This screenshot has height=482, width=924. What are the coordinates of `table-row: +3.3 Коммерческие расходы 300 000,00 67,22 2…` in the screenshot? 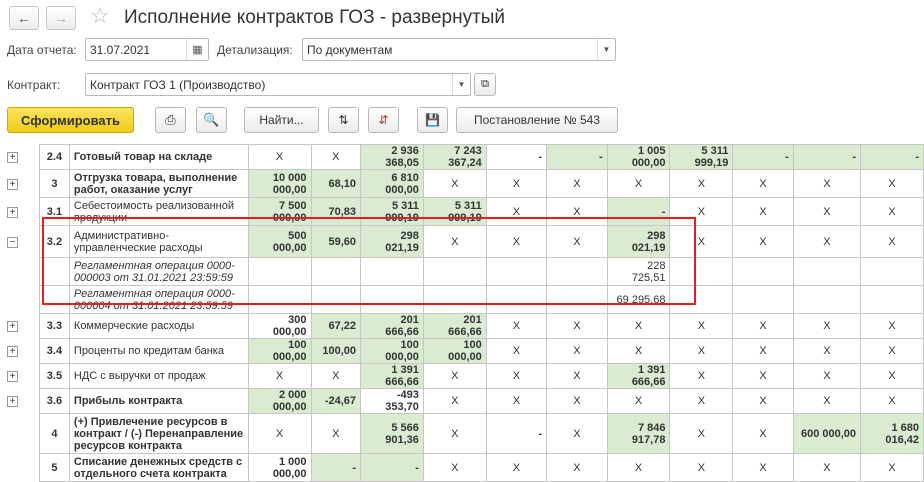 It's located at (462, 326).